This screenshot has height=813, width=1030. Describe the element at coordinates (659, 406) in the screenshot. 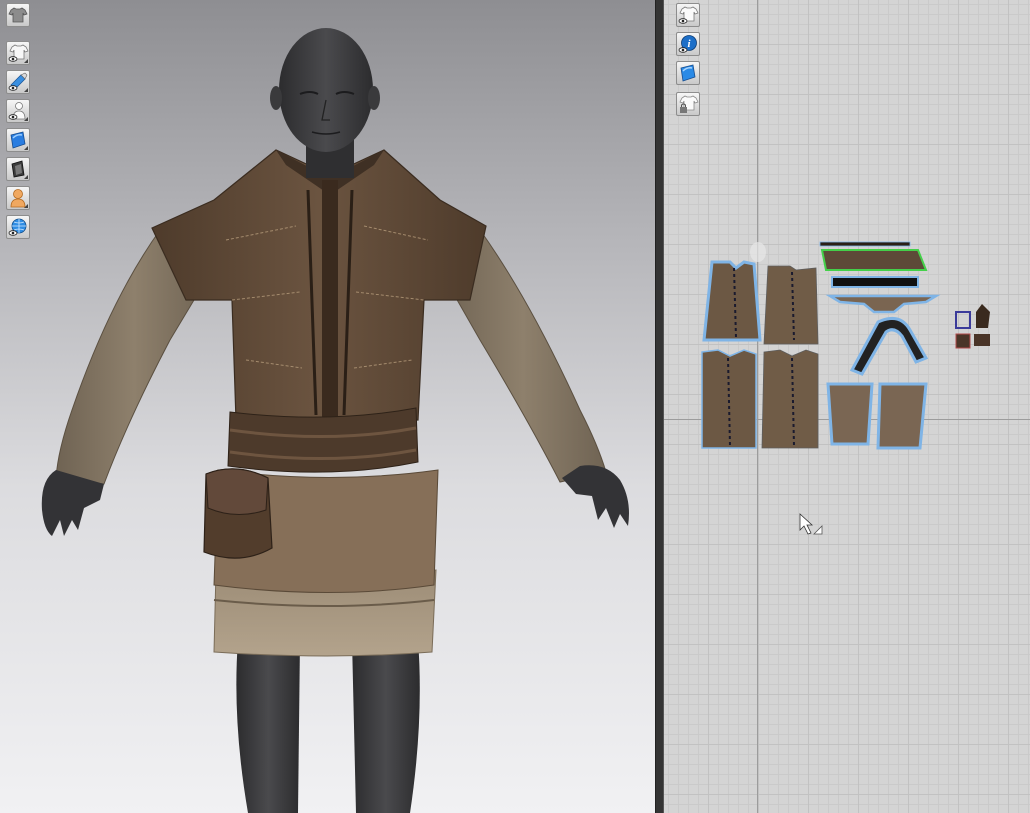

I see `view-splitter` at that location.